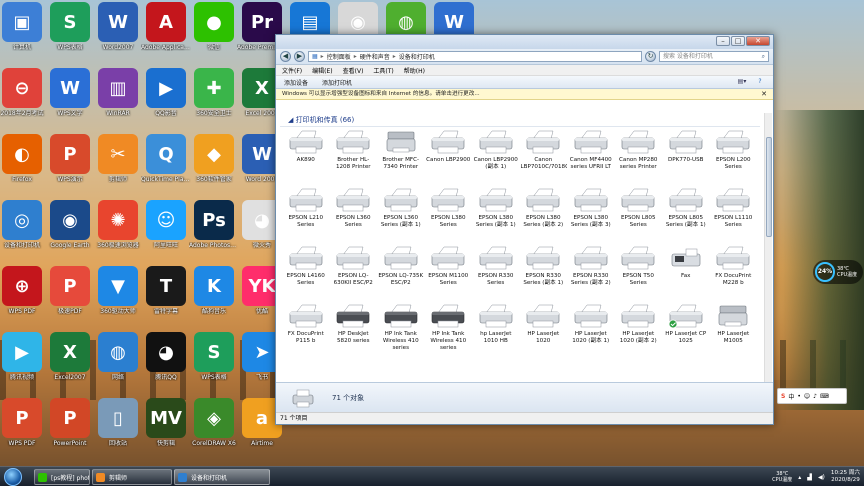 The height and width of the screenshot is (486, 864). I want to click on device-item: EPSON L380 Series (副本 3), so click(591, 216).